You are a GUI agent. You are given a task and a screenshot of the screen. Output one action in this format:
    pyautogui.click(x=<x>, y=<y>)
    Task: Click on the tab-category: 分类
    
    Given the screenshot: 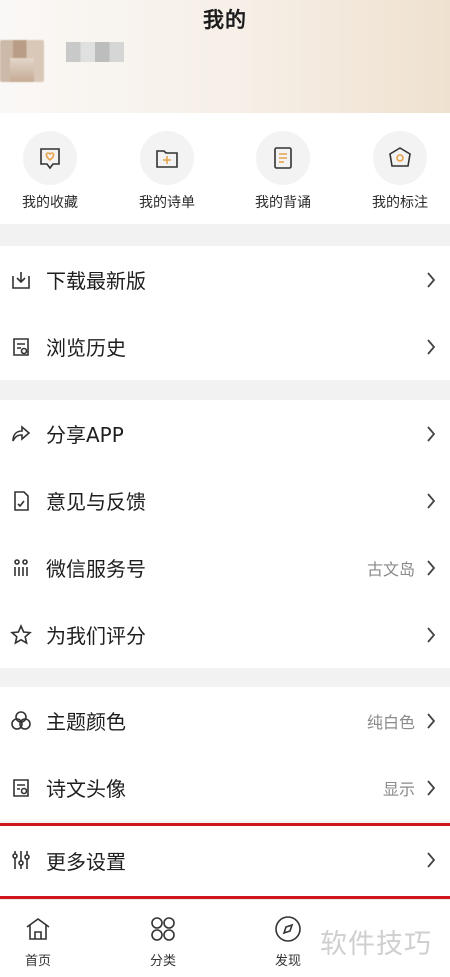 What is the action you would take?
    pyautogui.click(x=163, y=941)
    